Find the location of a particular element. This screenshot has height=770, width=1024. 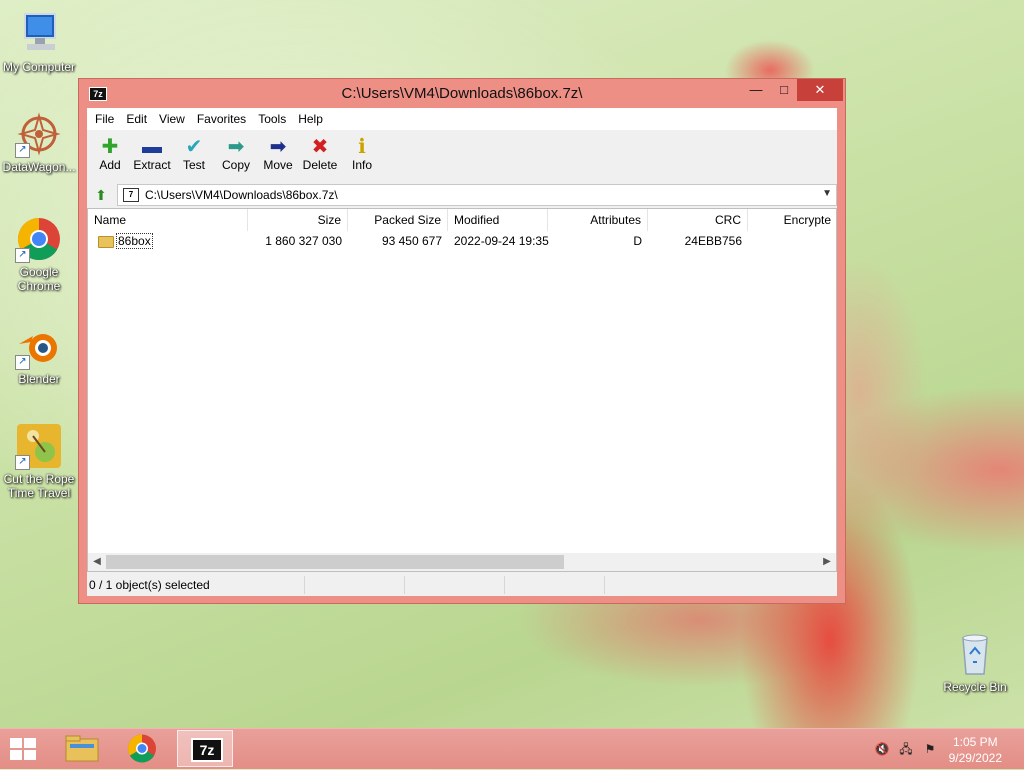

info-button: ℹ Info is located at coordinates (362, 151).